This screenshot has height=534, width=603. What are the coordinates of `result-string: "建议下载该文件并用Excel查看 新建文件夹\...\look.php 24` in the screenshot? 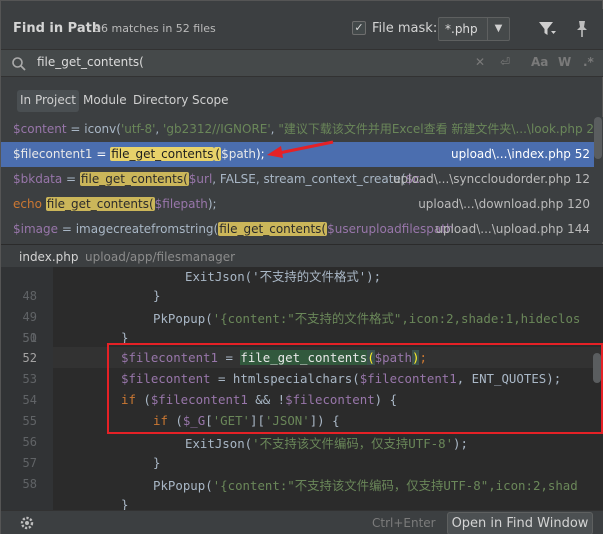 It's located at (436, 129).